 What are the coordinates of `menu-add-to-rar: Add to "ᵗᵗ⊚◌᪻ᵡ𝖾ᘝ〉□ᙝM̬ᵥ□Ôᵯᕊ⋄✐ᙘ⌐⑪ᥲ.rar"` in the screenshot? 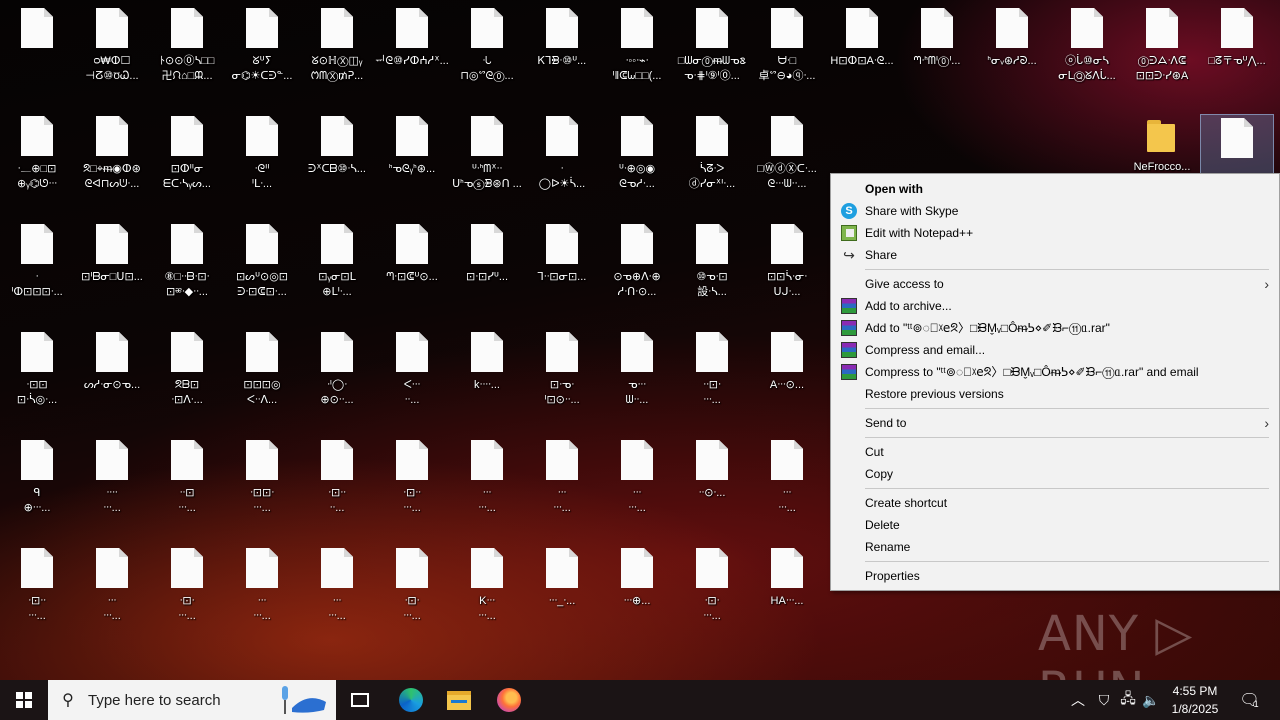 It's located at (1055, 328).